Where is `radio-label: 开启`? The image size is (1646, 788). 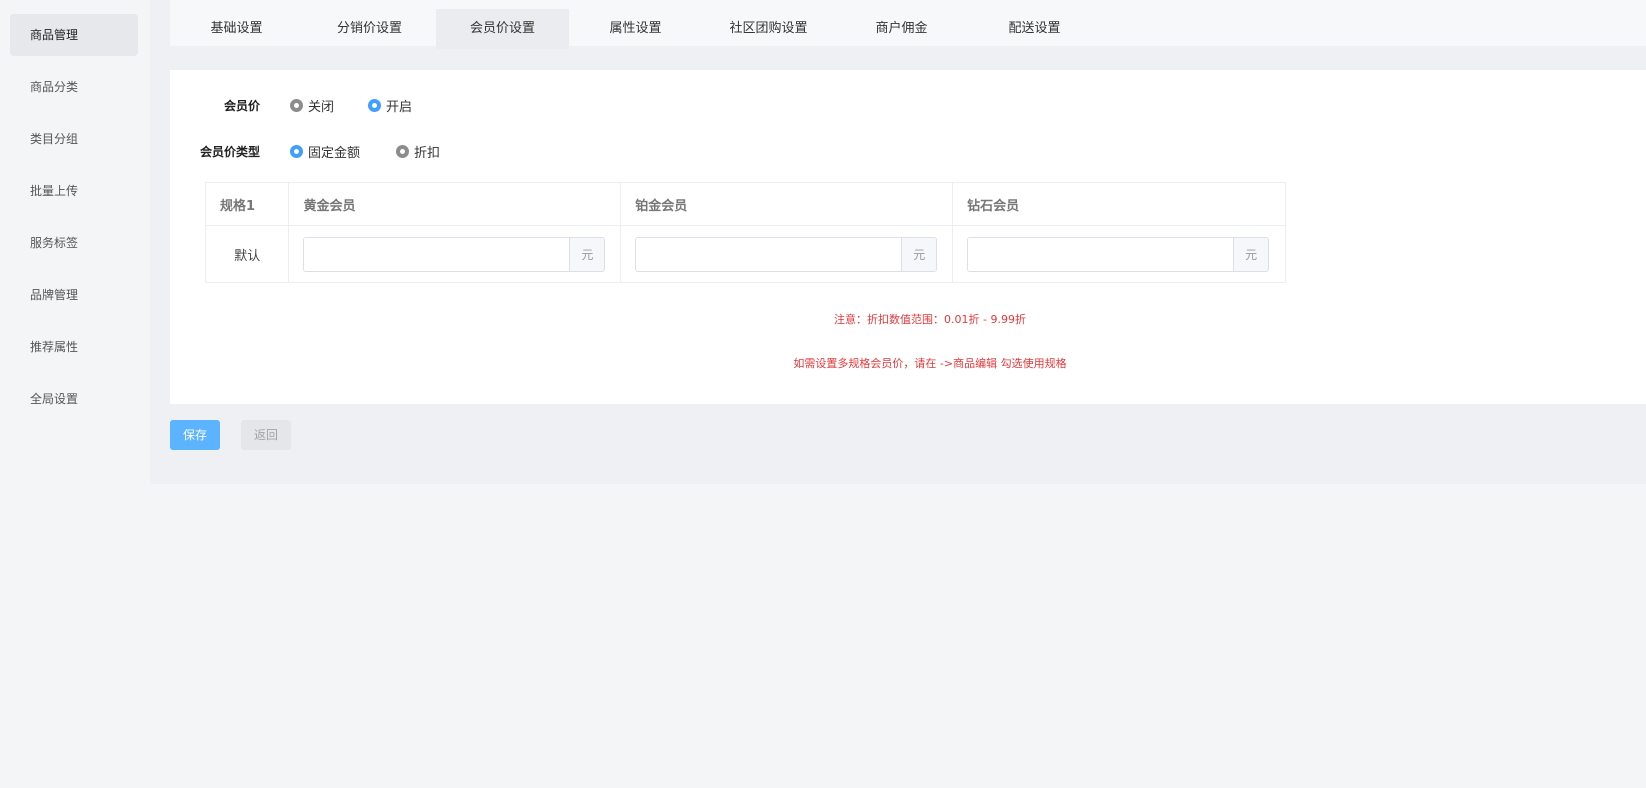 radio-label: 开启 is located at coordinates (399, 107).